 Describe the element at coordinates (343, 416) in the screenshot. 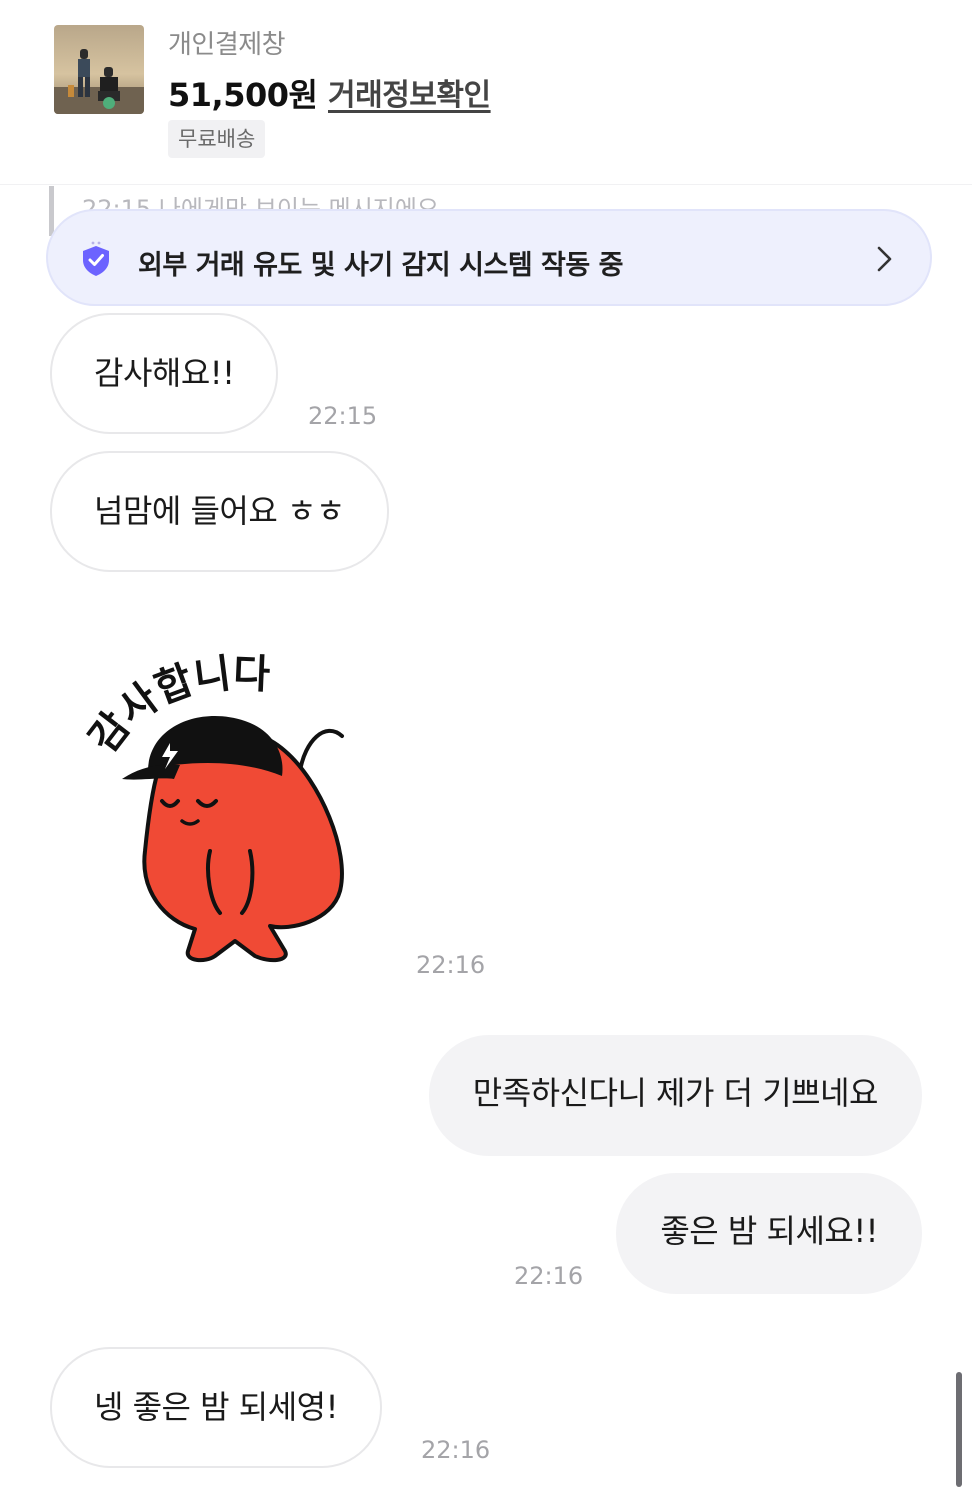

I see `message-time: 22:15` at that location.